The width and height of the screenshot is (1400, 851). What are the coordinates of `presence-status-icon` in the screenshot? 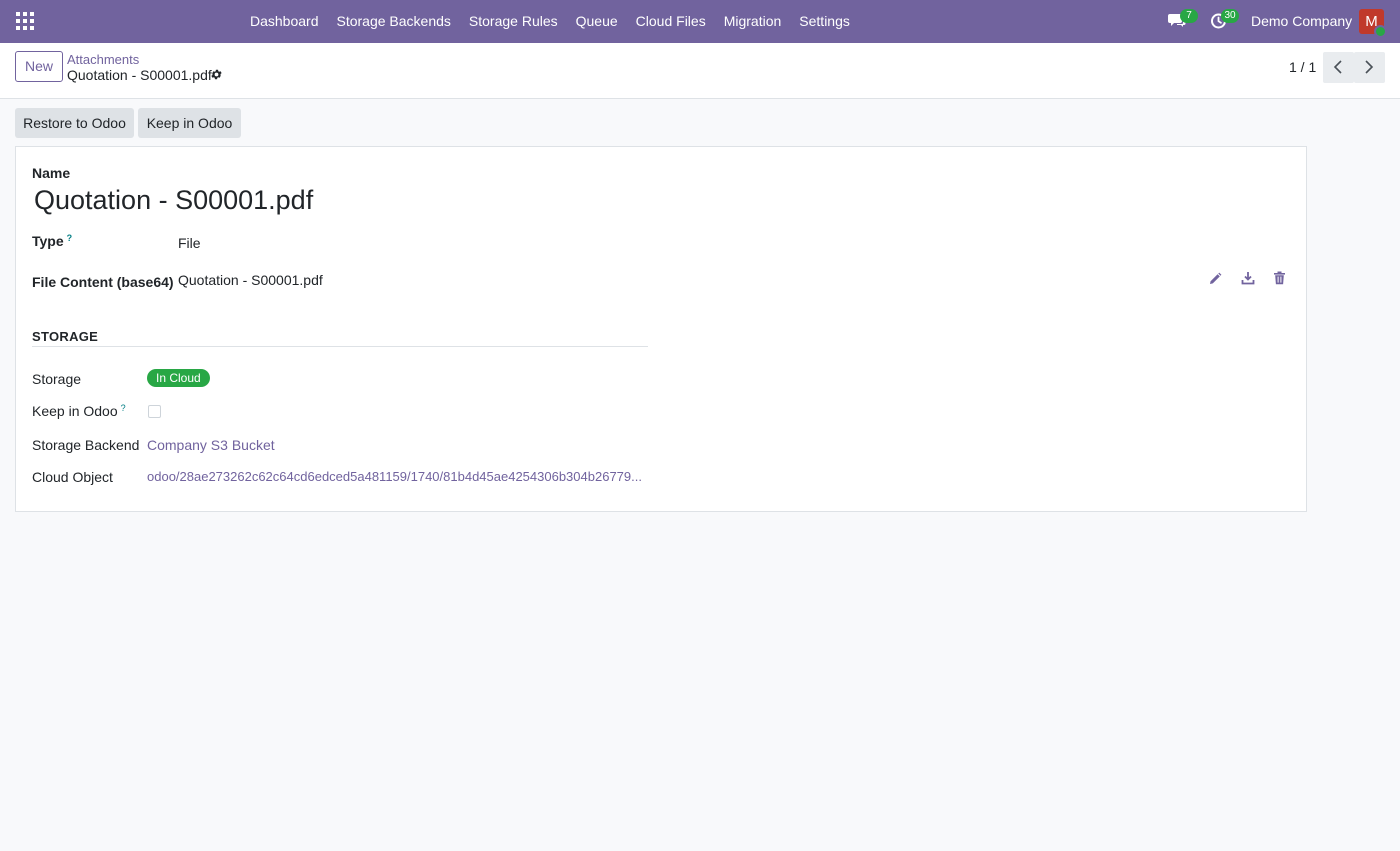 It's located at (1380, 31).